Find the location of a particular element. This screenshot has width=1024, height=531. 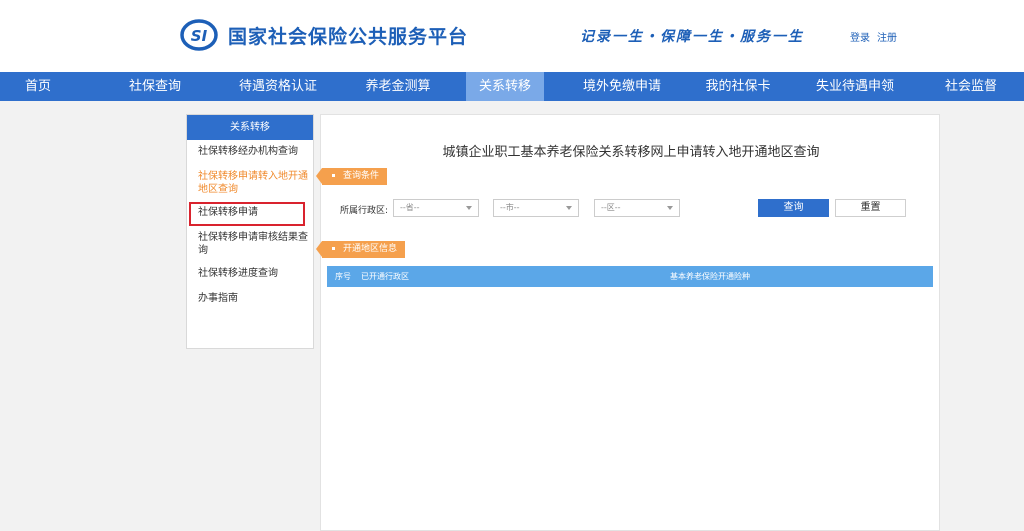

province-select-value: --省-- is located at coordinates (410, 207).